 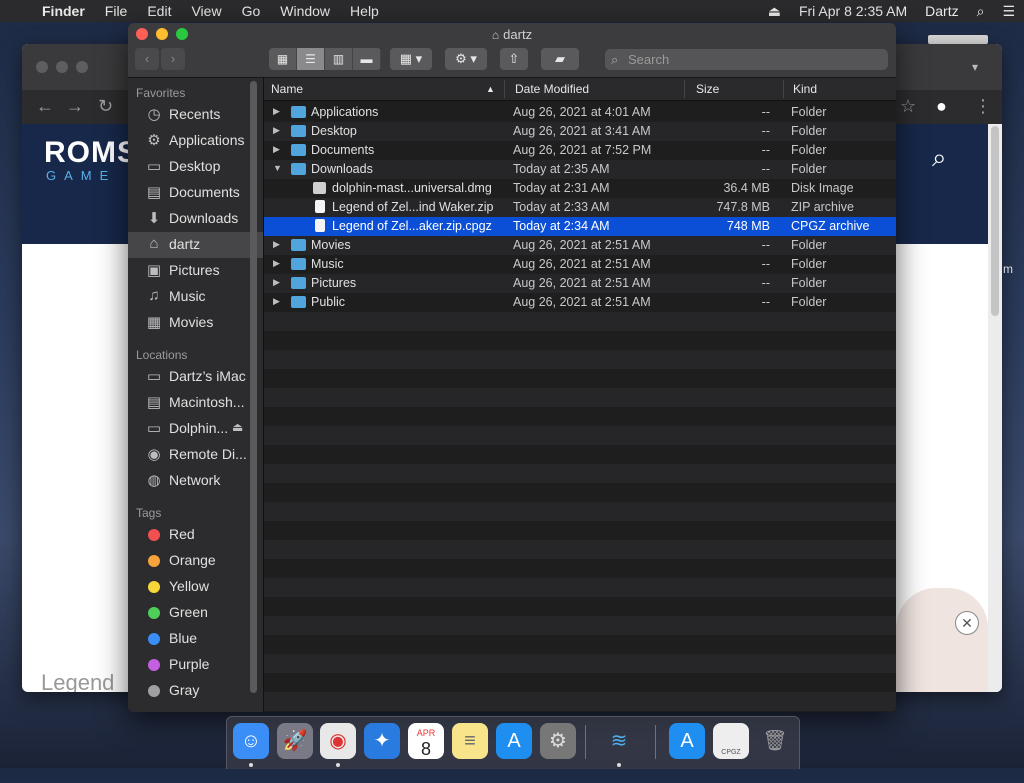 What do you see at coordinates (42, 67) in the screenshot?
I see `browser-close-button` at bounding box center [42, 67].